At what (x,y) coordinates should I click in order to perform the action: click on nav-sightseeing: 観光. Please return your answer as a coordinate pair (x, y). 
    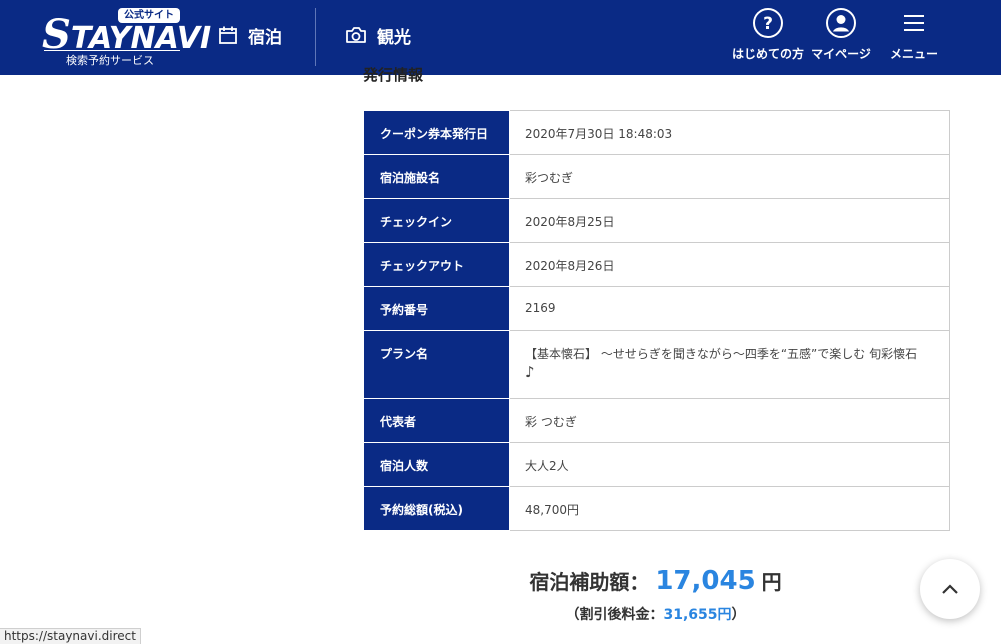
    Looking at the image, I should click on (378, 35).